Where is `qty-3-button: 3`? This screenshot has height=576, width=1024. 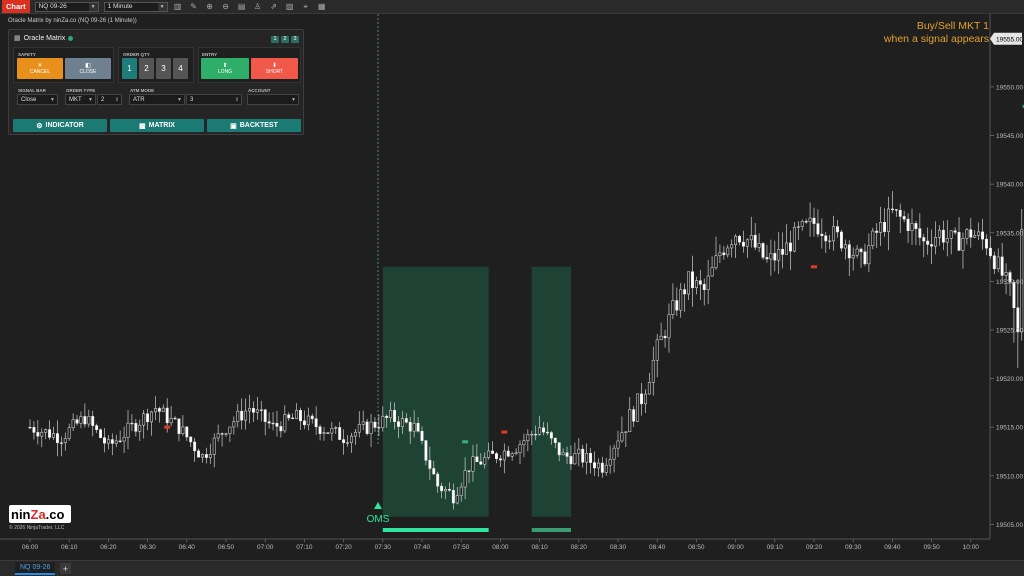 qty-3-button: 3 is located at coordinates (163, 68).